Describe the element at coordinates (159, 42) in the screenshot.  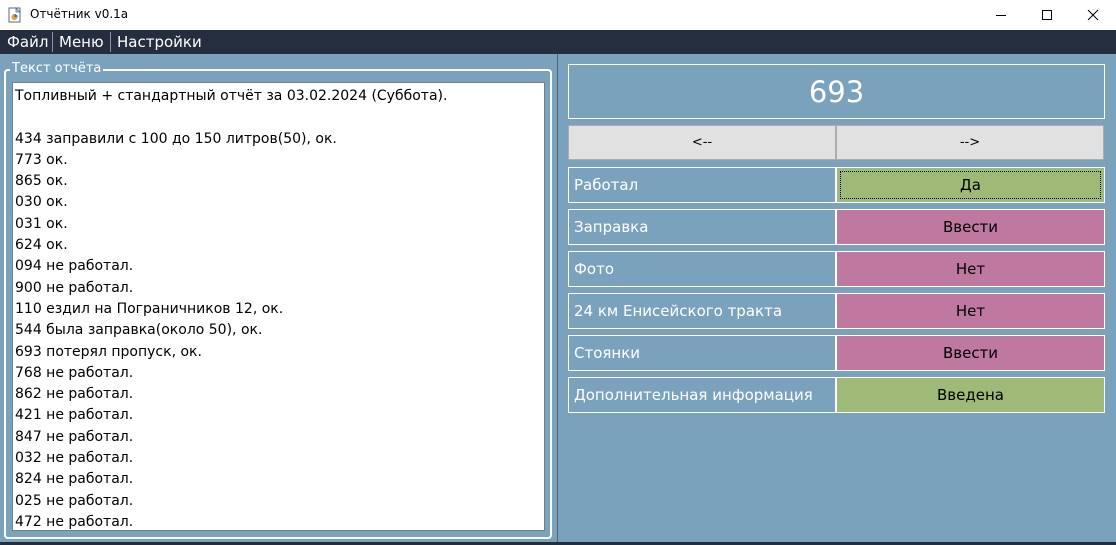
I see `menu-settings: Настройки` at that location.